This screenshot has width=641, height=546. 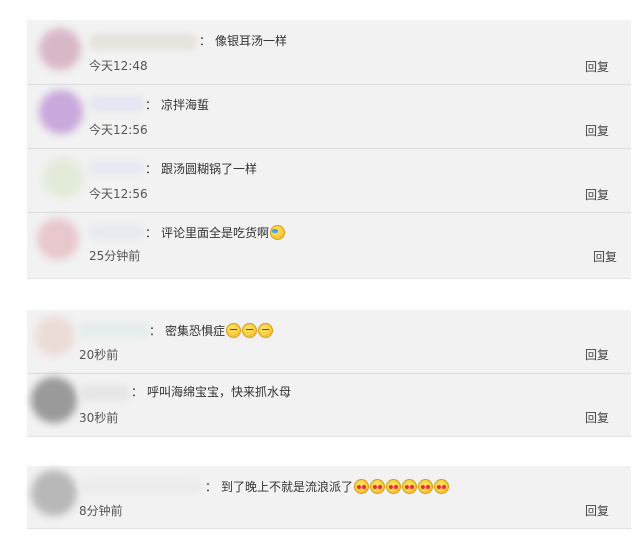 I want to click on comment-text: 评论里面全是吃货啊, so click(x=215, y=233).